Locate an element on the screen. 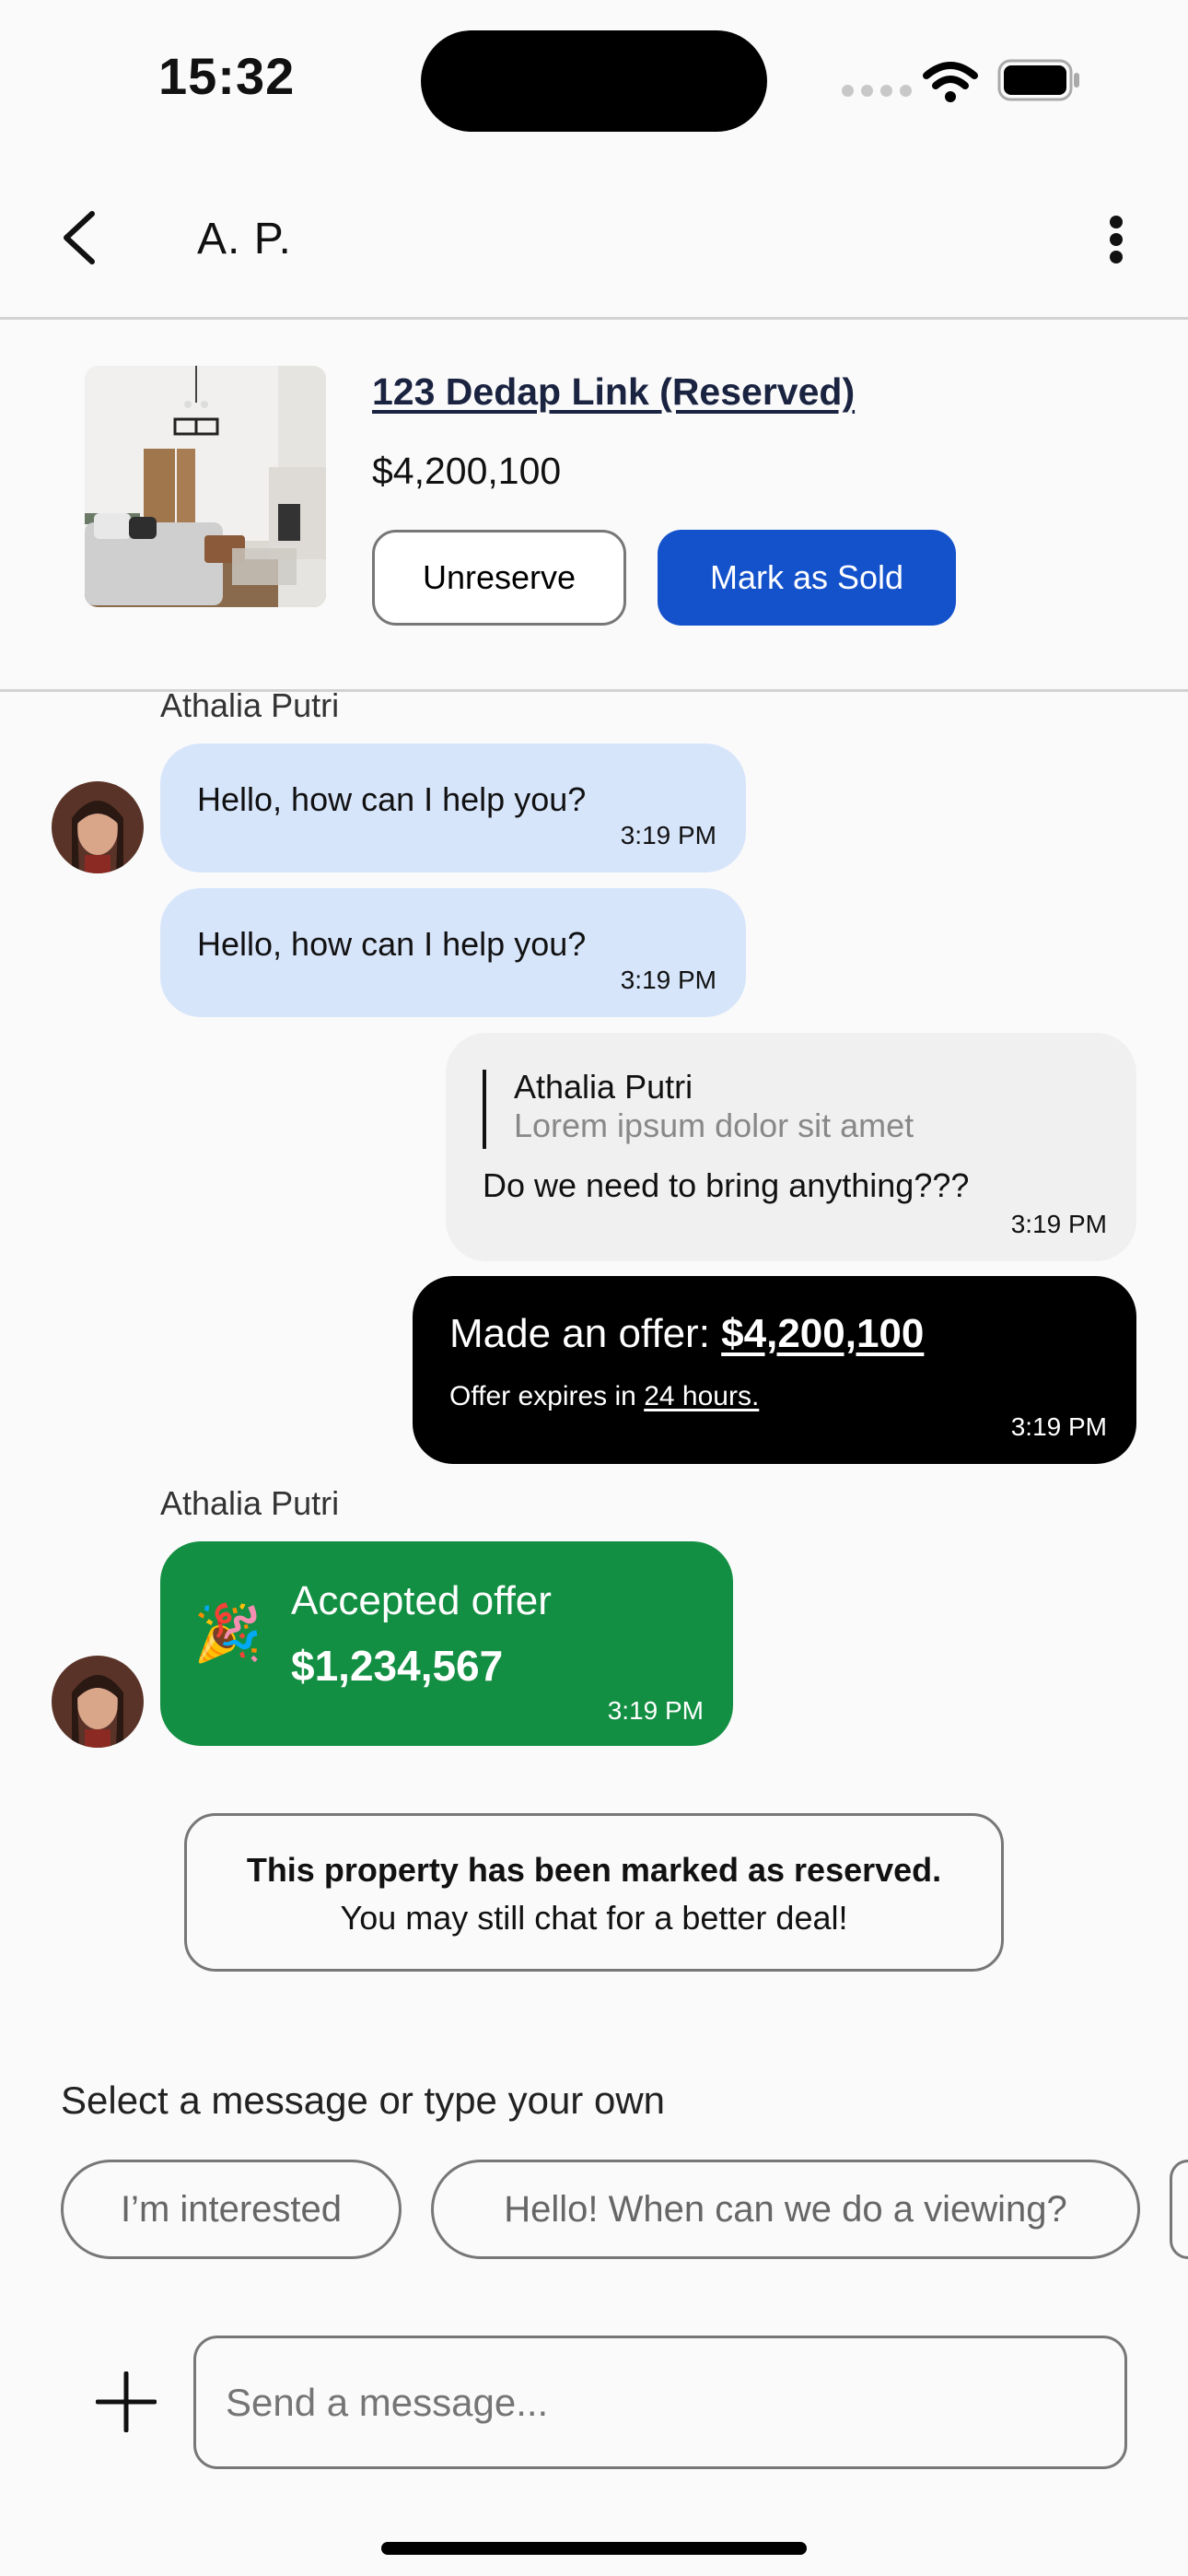  offer-line: Made an offer: $4,200,100 is located at coordinates (686, 1334).